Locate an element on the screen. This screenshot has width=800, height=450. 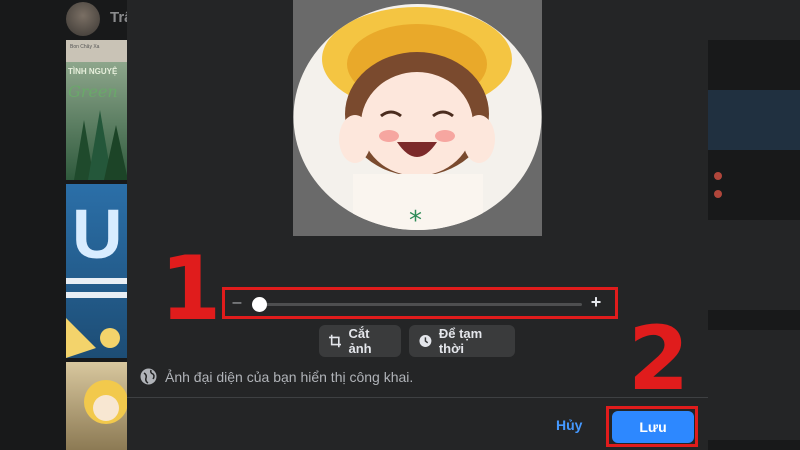
photo-thumbnail: Bon Chây Xa TÌNH NGUYỆ Green is located at coordinates (97, 110).